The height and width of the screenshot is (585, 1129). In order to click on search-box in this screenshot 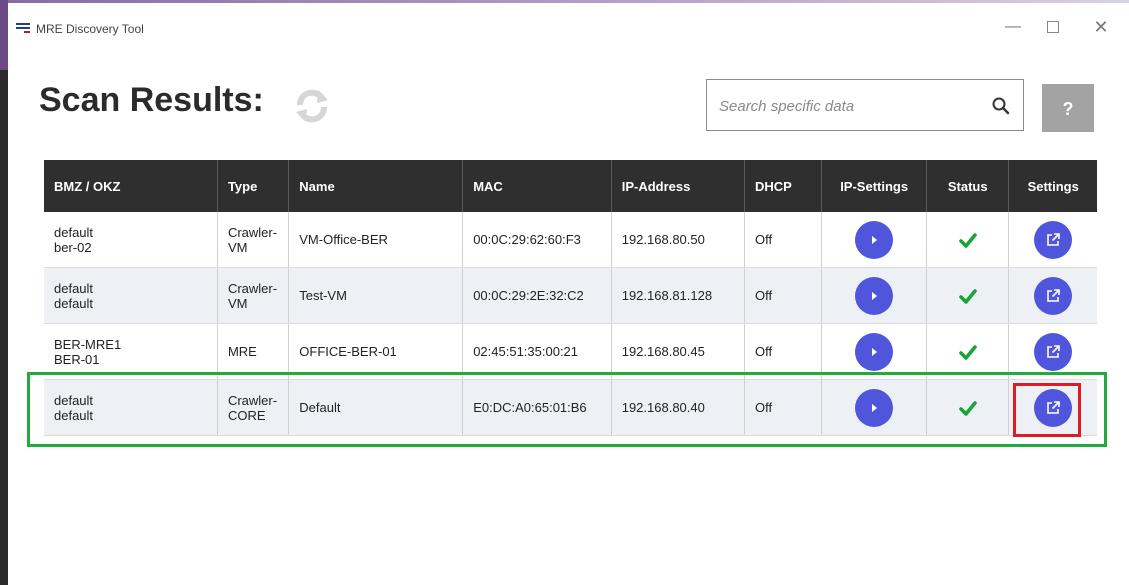, I will do `click(865, 105)`.